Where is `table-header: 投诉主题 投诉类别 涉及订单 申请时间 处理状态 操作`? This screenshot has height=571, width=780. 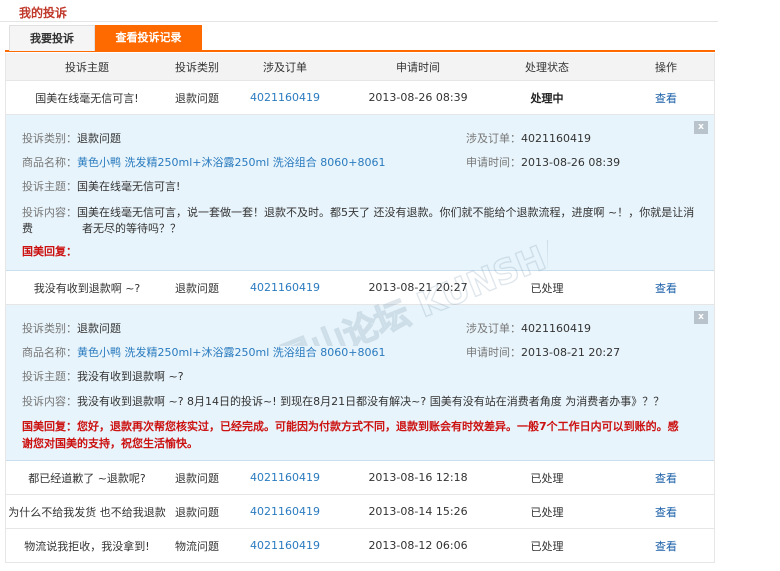
table-header: 投诉主题 投诉类别 涉及订单 申请时间 处理状态 操作 is located at coordinates (360, 67).